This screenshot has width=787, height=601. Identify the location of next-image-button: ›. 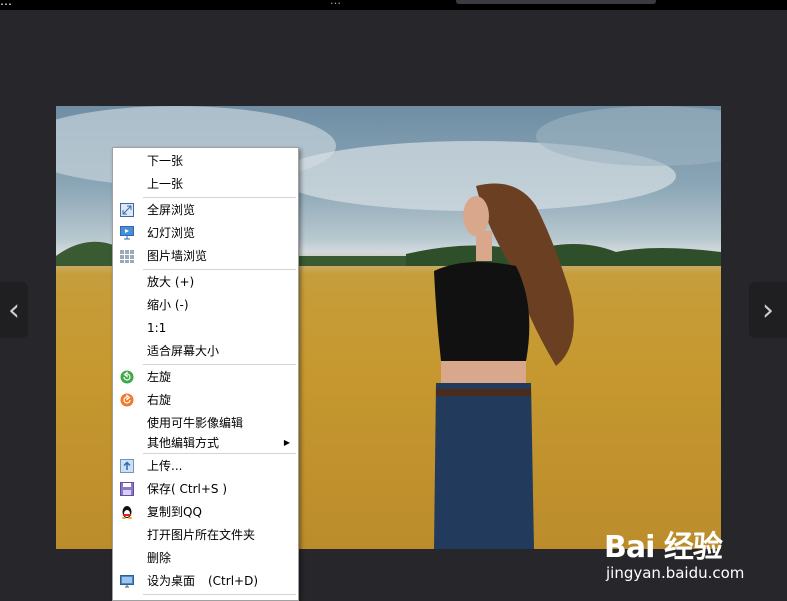
(768, 310).